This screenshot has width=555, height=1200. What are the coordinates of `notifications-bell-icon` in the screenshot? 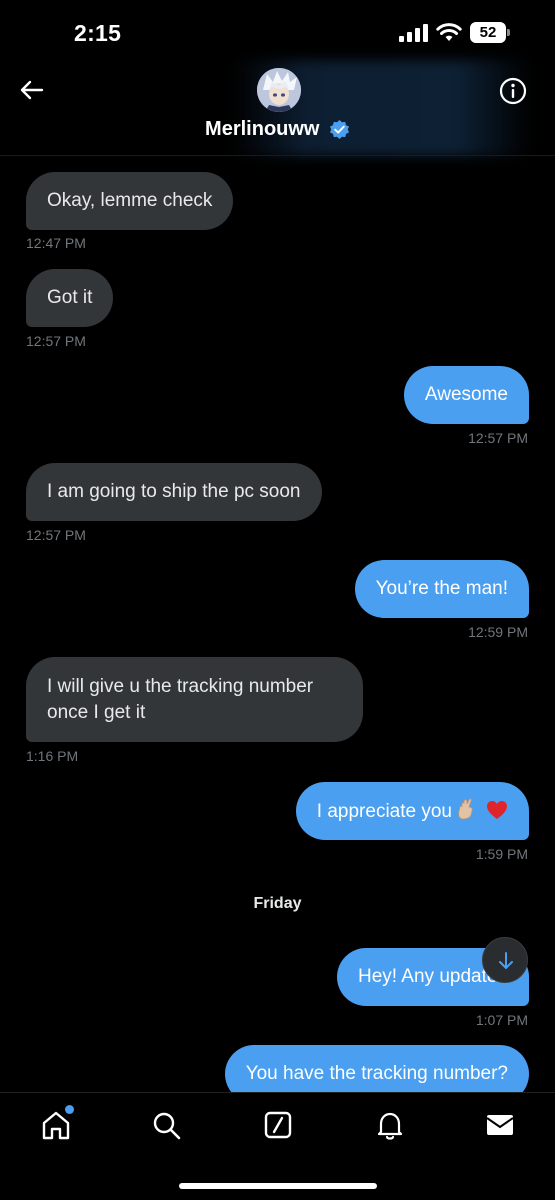 It's located at (390, 1126).